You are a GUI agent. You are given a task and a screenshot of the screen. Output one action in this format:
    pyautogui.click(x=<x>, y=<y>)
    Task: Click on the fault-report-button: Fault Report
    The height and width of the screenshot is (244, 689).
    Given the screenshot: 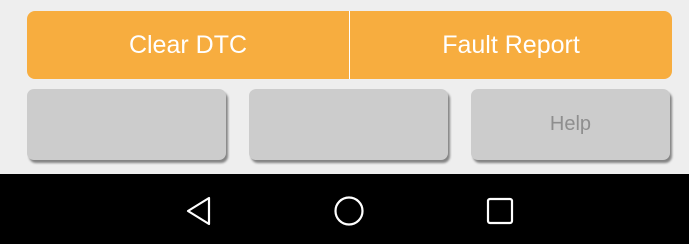 What is the action you would take?
    pyautogui.click(x=511, y=45)
    